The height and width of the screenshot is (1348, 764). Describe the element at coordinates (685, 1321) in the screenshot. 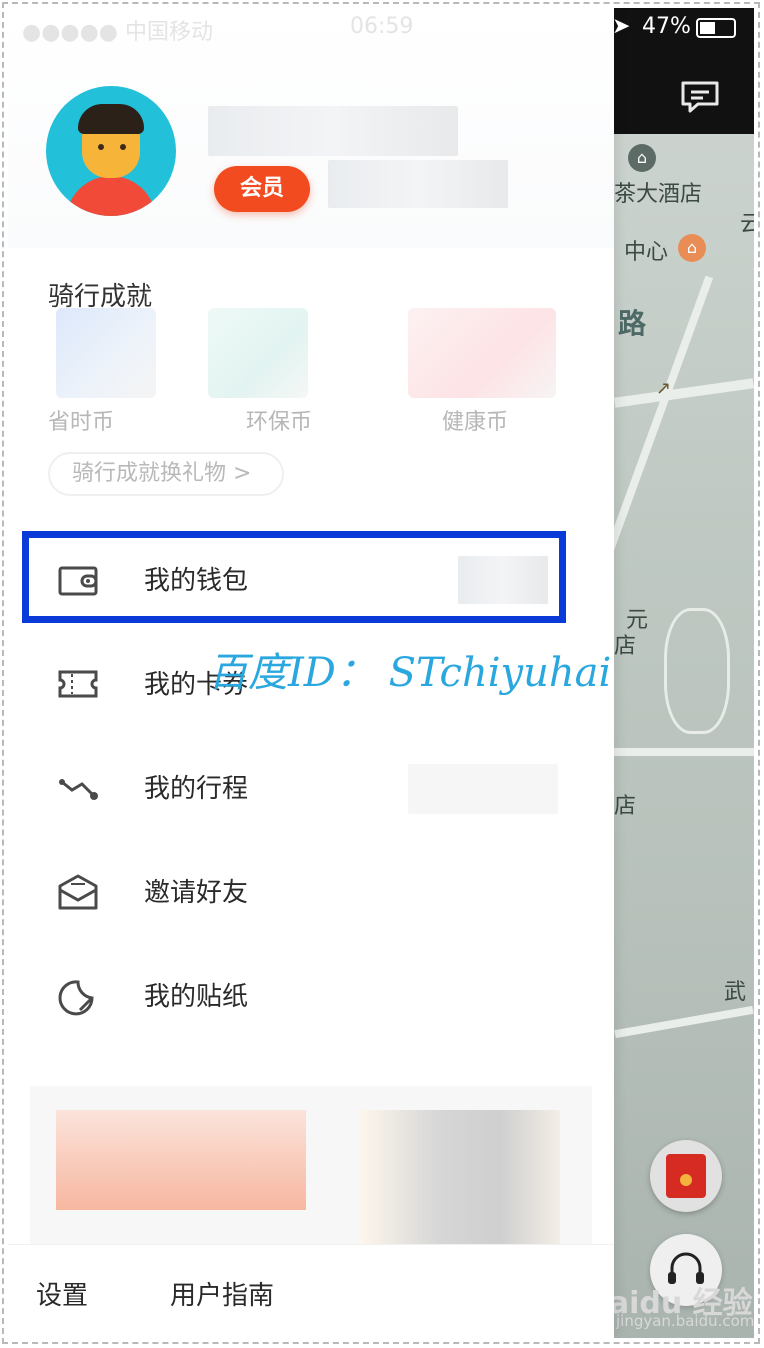

I see `site-watermark-url: jingyan.baidu.com` at that location.